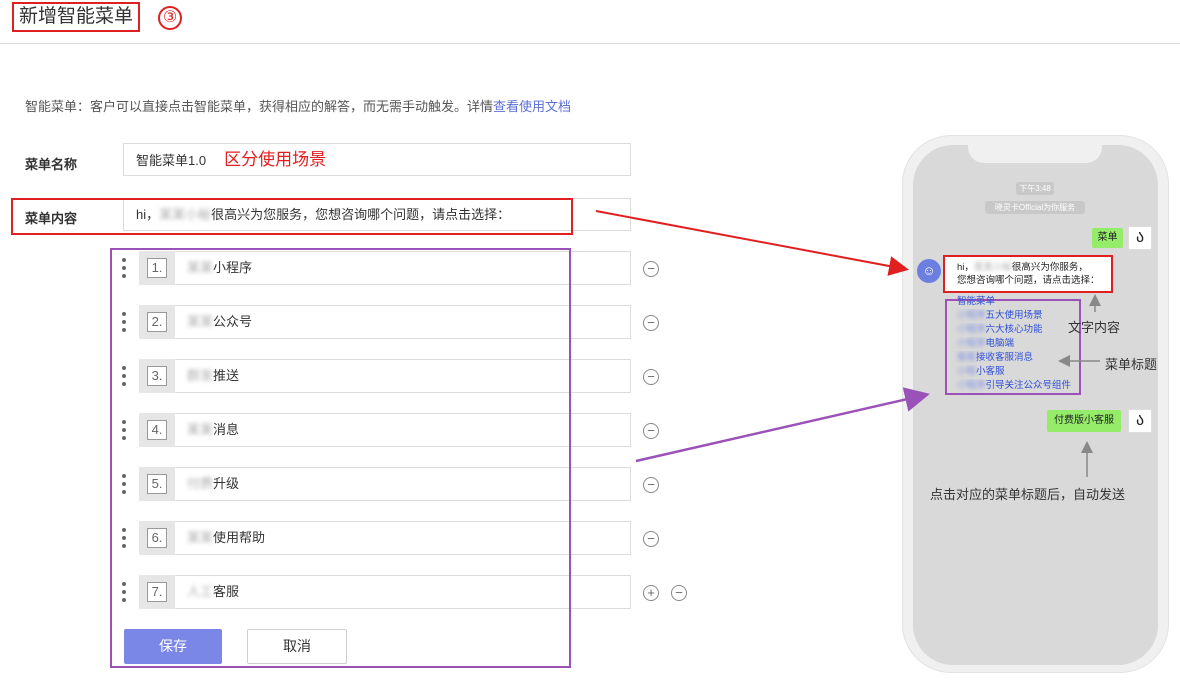 The height and width of the screenshot is (683, 1180). Describe the element at coordinates (782, 425) in the screenshot. I see `purple-arrow` at that location.